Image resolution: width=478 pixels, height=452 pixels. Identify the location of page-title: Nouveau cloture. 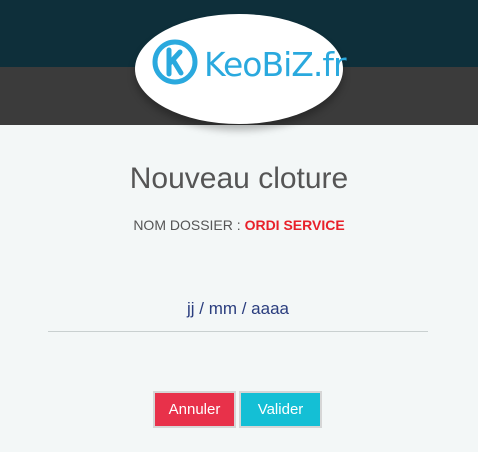
(239, 178).